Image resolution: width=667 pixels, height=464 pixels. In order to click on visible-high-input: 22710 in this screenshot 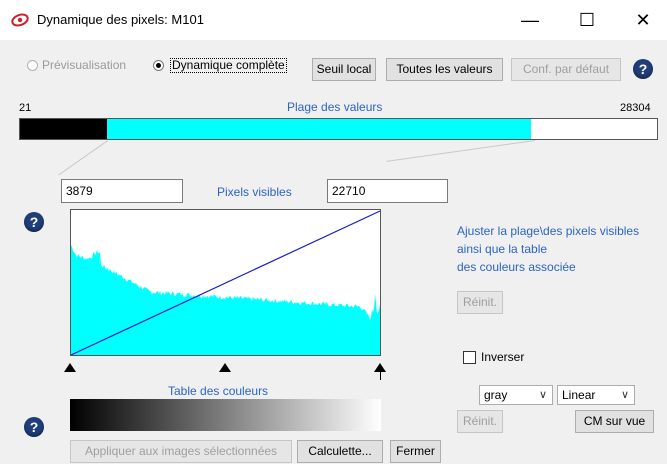, I will do `click(387, 191)`.